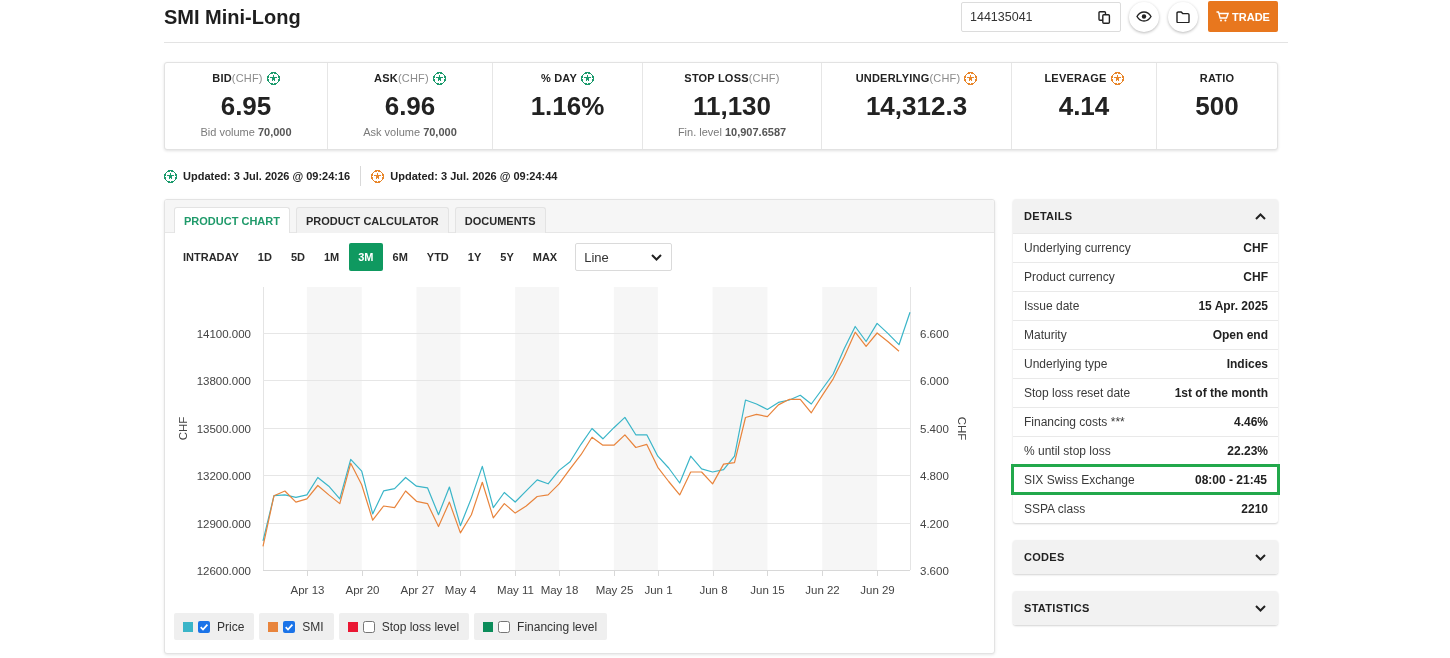 This screenshot has height=658, width=1450. Describe the element at coordinates (1069, 277) in the screenshot. I see `detail-label: Product currency` at that location.